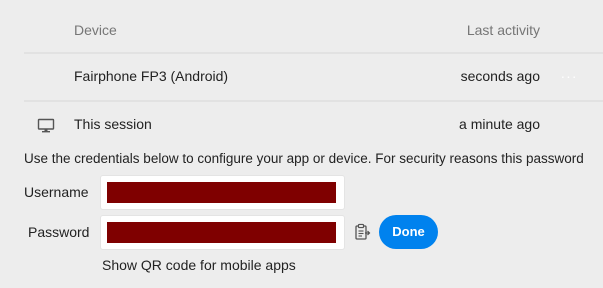  Describe the element at coordinates (46, 126) in the screenshot. I see `monitor-icon` at that location.